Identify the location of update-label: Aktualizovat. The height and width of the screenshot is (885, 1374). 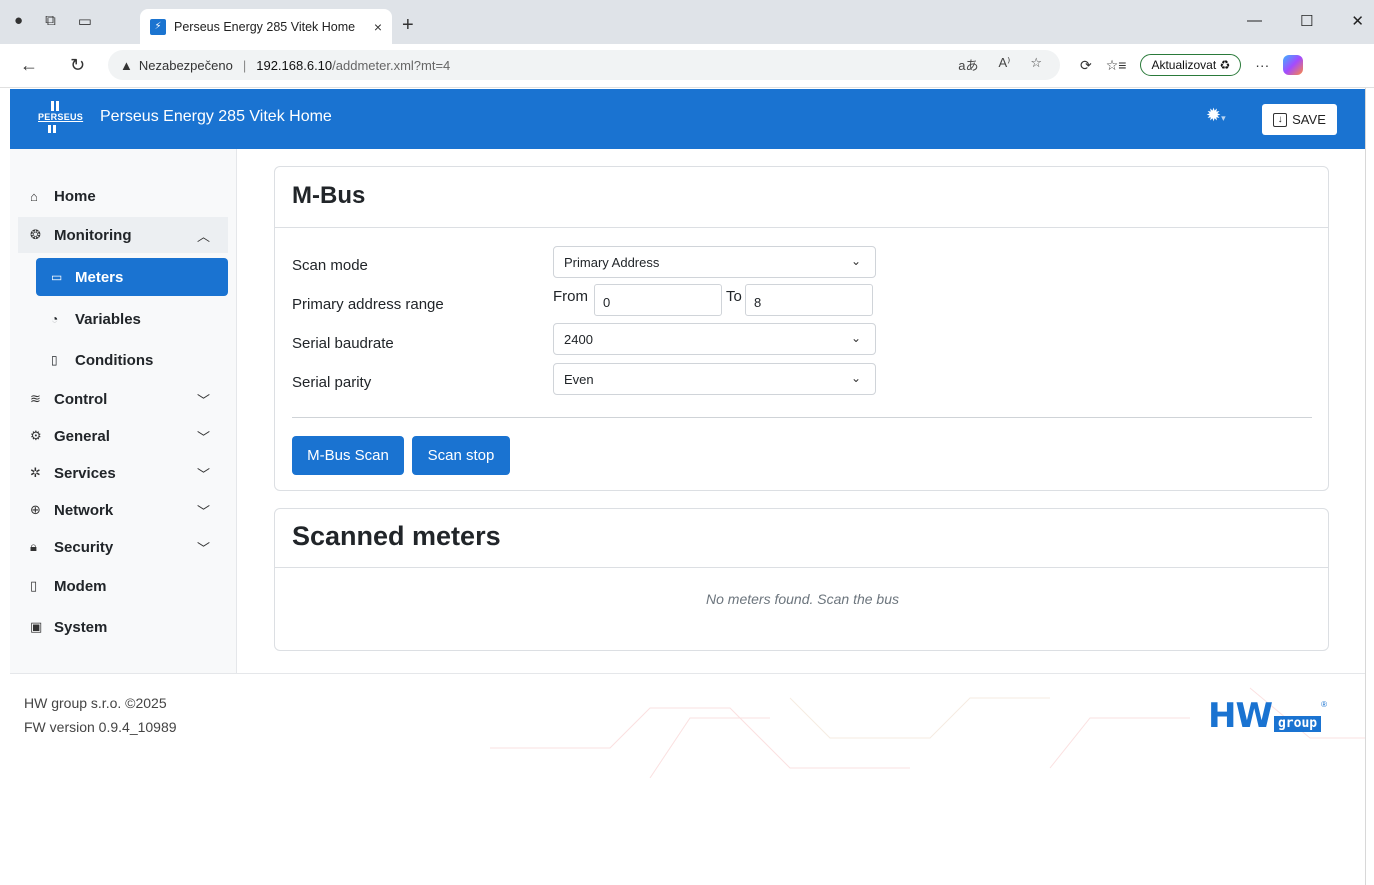
(1184, 65).